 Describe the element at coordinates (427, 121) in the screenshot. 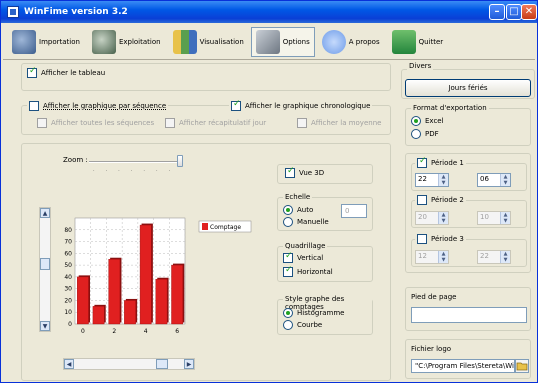

I see `radio-excel: Excel` at that location.